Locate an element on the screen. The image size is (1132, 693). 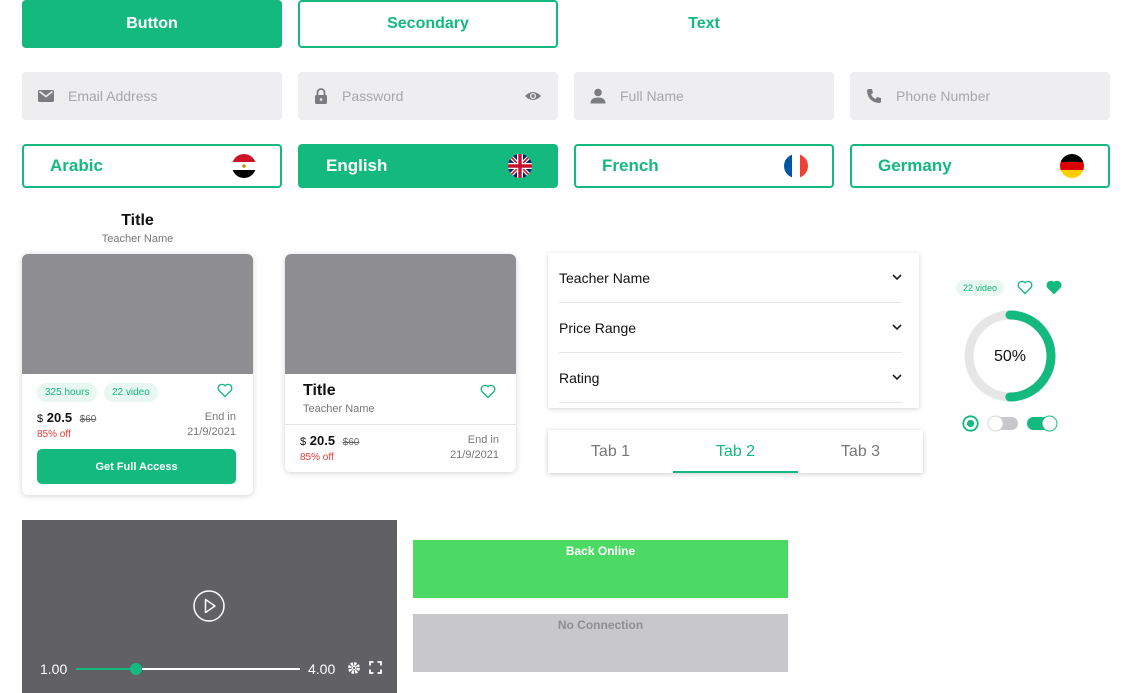
video-player: 1.00 4.00 is located at coordinates (209, 606).